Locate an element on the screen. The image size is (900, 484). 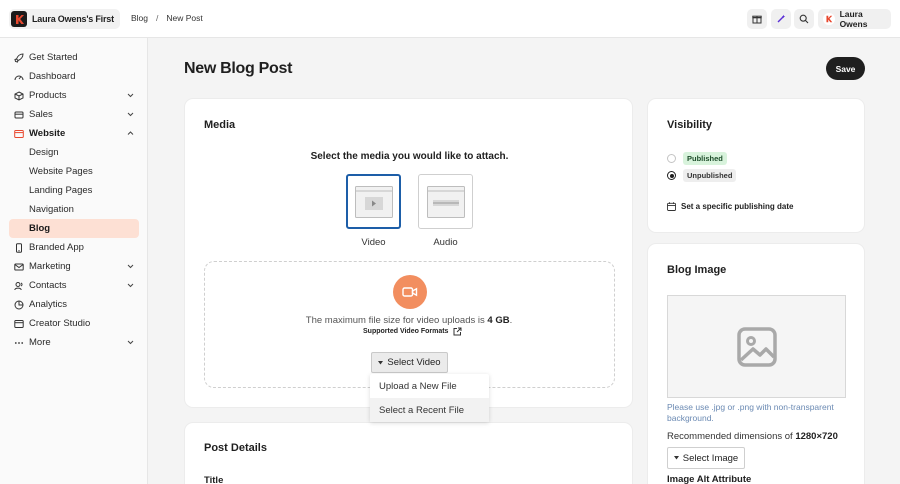
breadcrumb: Blog / New Post is located at coordinates (167, 18).